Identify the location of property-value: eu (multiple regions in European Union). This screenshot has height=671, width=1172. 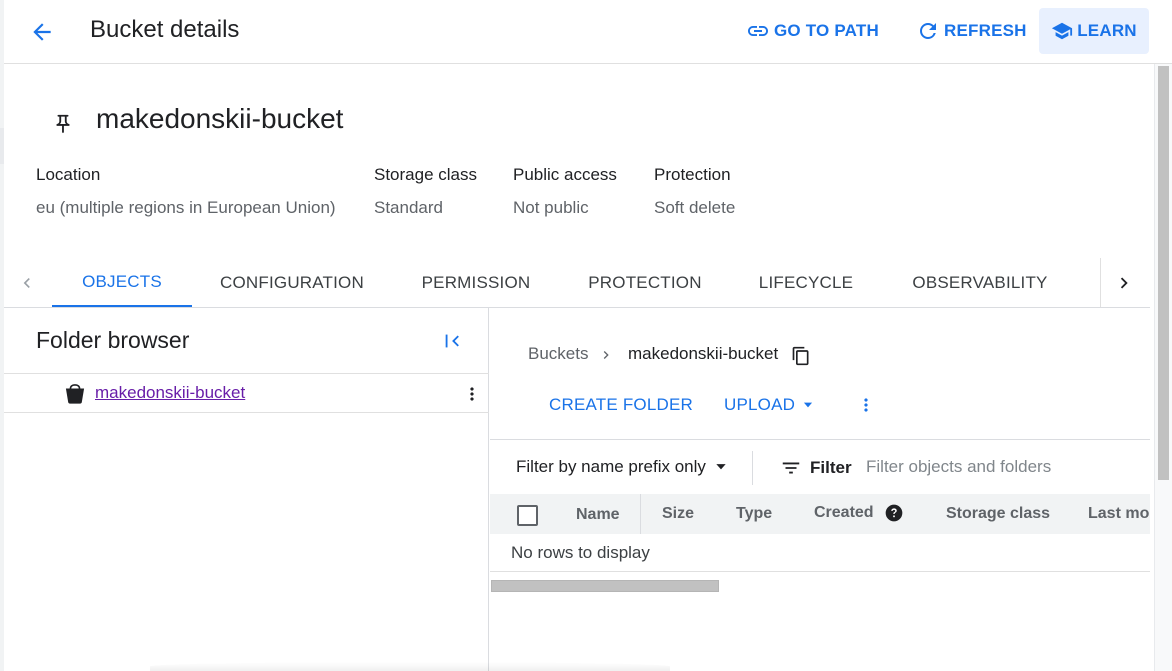
(186, 207).